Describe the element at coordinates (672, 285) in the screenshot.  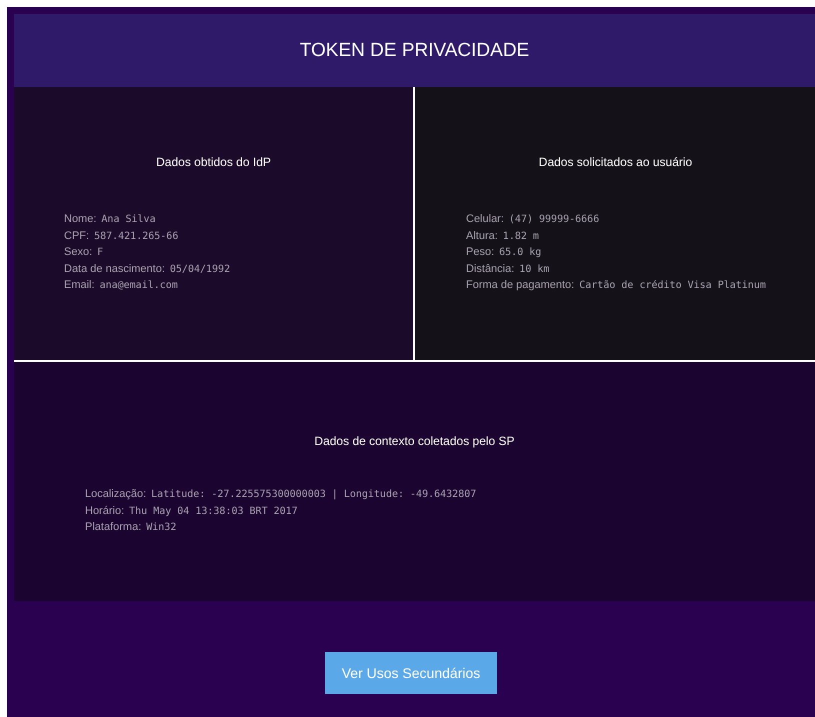
I see `field-value: Cartão de crédito Visa Platinum` at that location.